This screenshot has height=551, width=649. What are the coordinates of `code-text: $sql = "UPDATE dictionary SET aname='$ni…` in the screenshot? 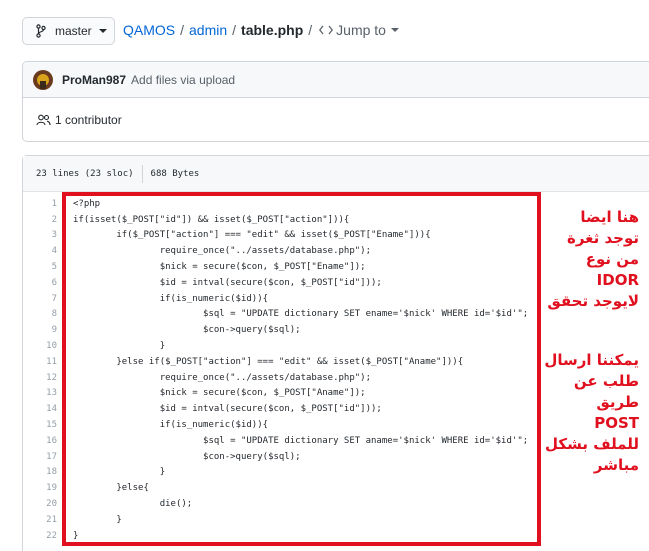 It's located at (301, 440).